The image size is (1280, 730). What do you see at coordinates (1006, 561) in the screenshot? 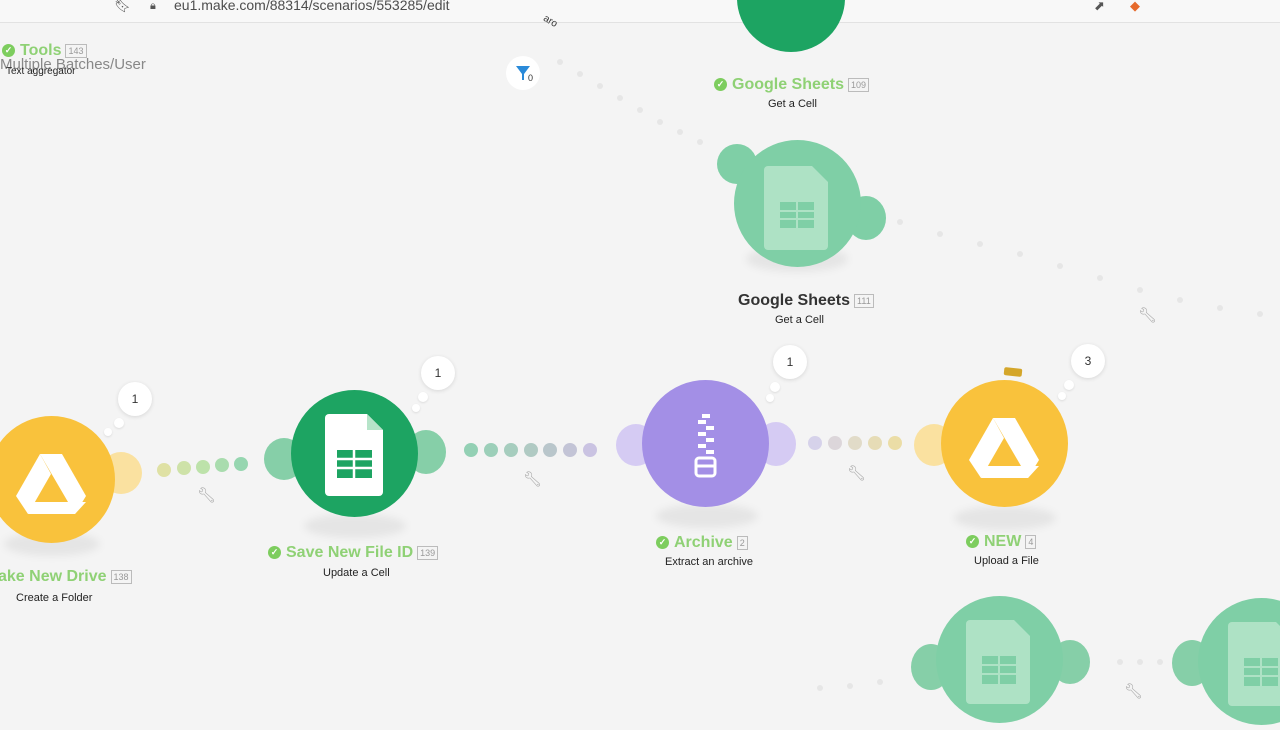
I see `new-upload-subtitle: Upload a File` at bounding box center [1006, 561].